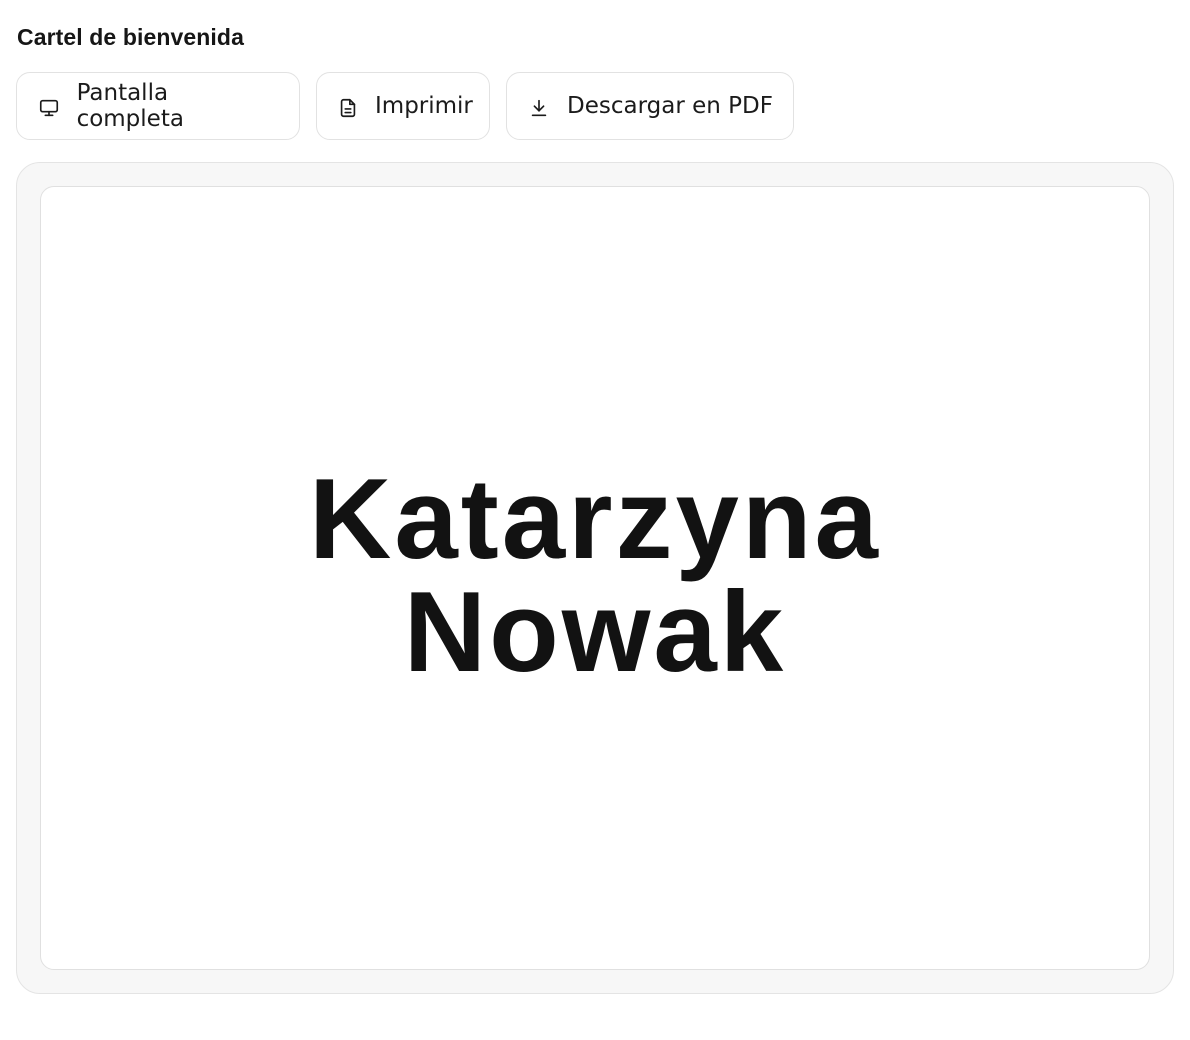 This screenshot has height=1040, width=1190. What do you see at coordinates (130, 106) in the screenshot?
I see `fullscreen-button-label: Pantalla completa` at bounding box center [130, 106].